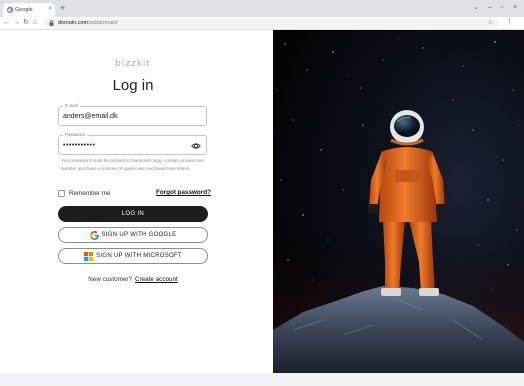  Describe the element at coordinates (26, 23) in the screenshot. I see `reload-icon: ↻` at that location.